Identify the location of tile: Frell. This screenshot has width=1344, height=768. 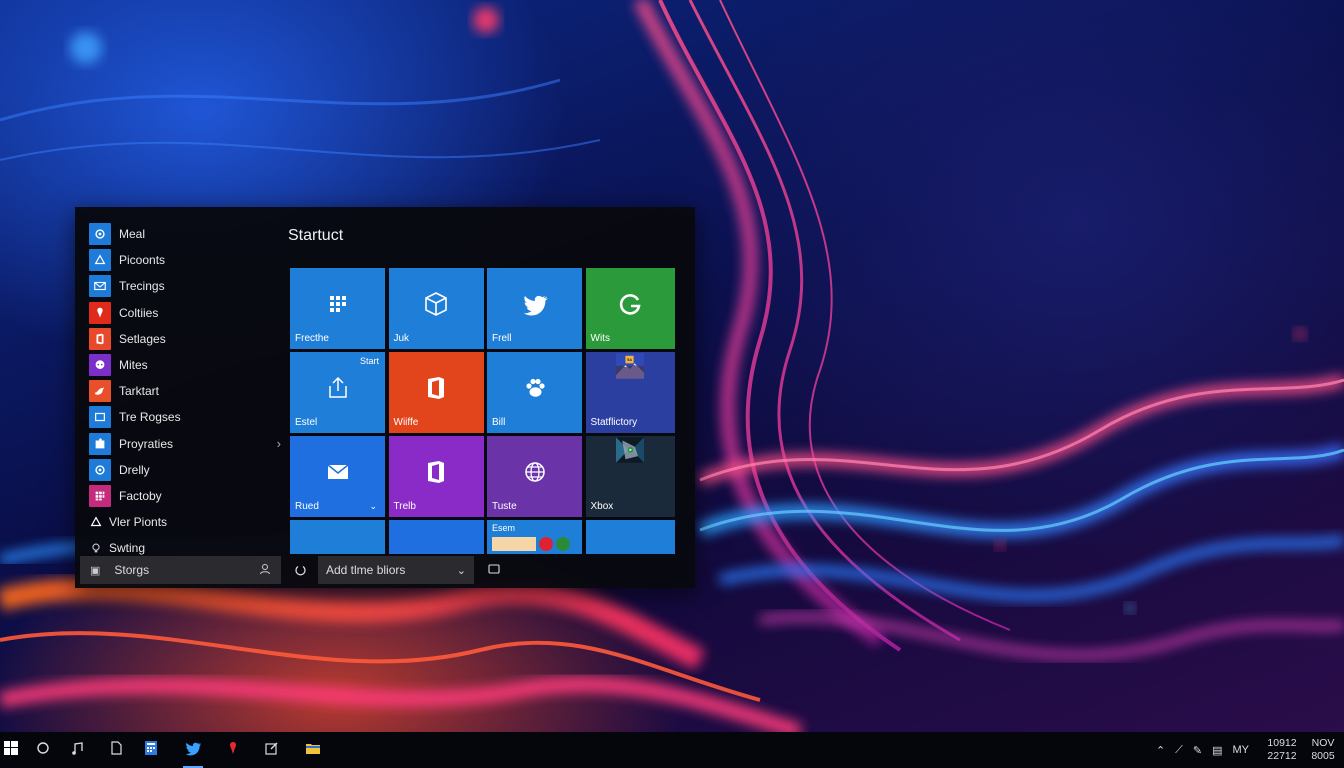
(534, 308).